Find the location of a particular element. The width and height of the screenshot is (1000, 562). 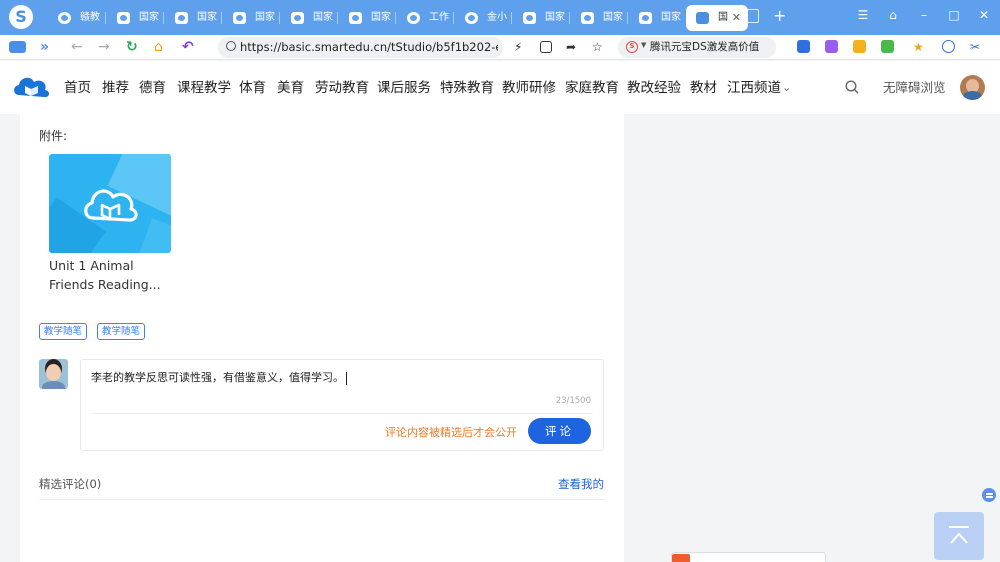

favorites-icon: ★ is located at coordinates (918, 47).